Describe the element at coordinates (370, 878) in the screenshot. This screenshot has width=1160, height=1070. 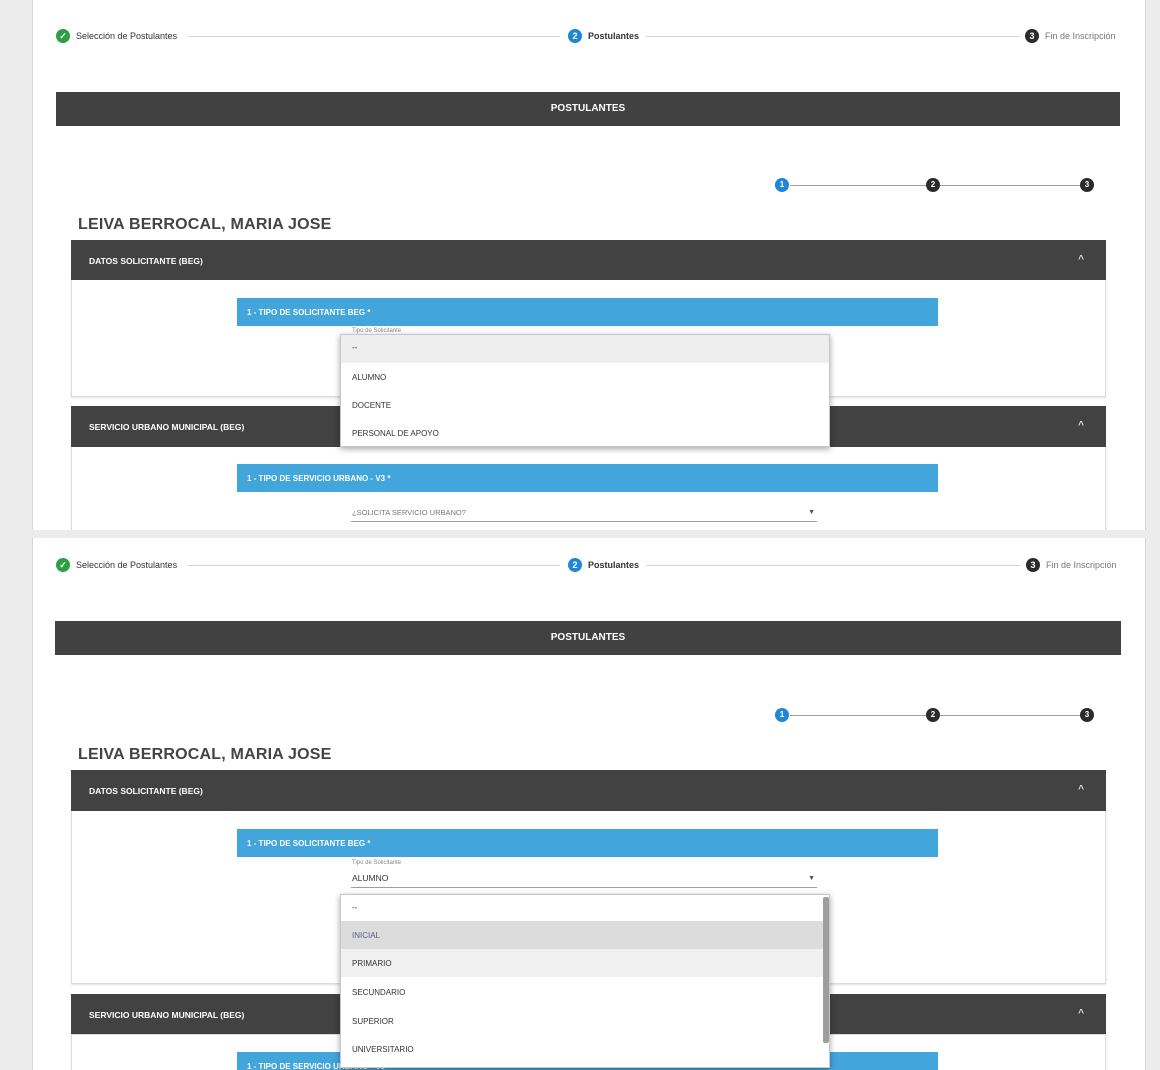
I see `tipo-solicitante-select-value: ALUMNO` at that location.